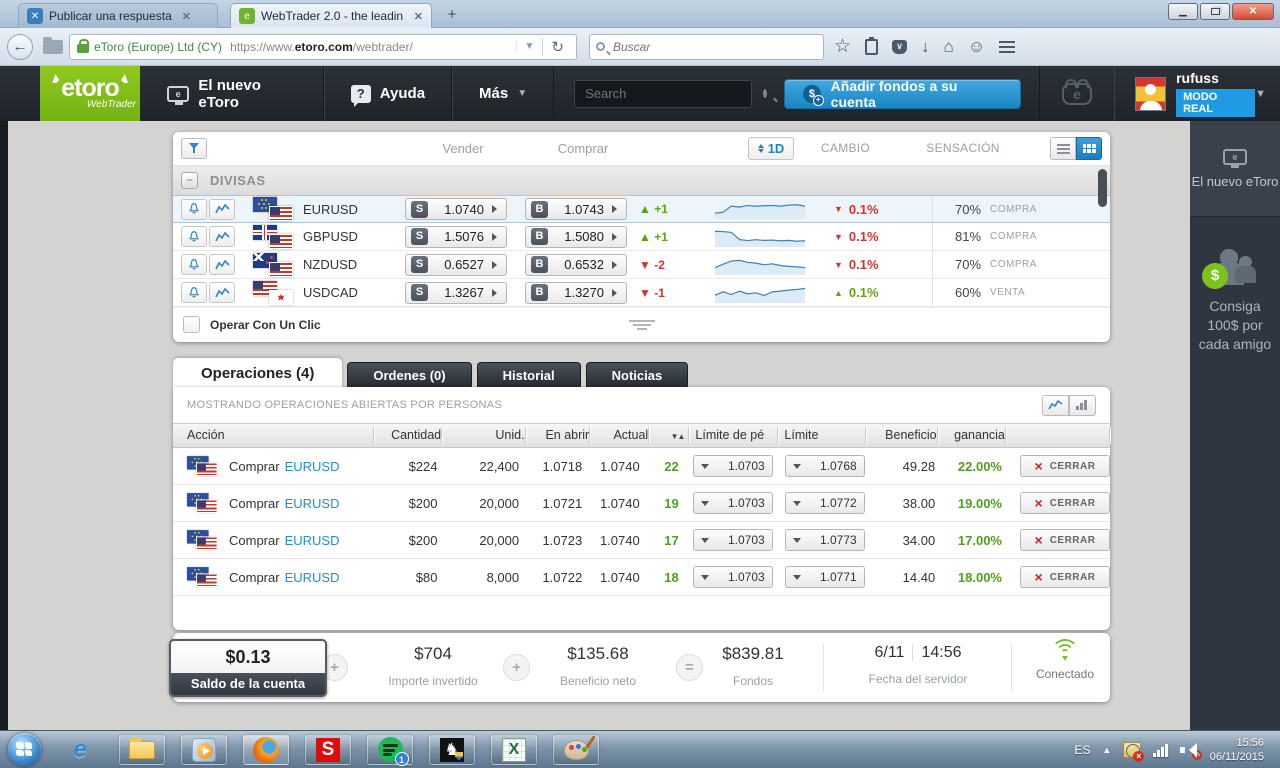  What do you see at coordinates (1089, 148) in the screenshot?
I see `grid-view-button` at bounding box center [1089, 148].